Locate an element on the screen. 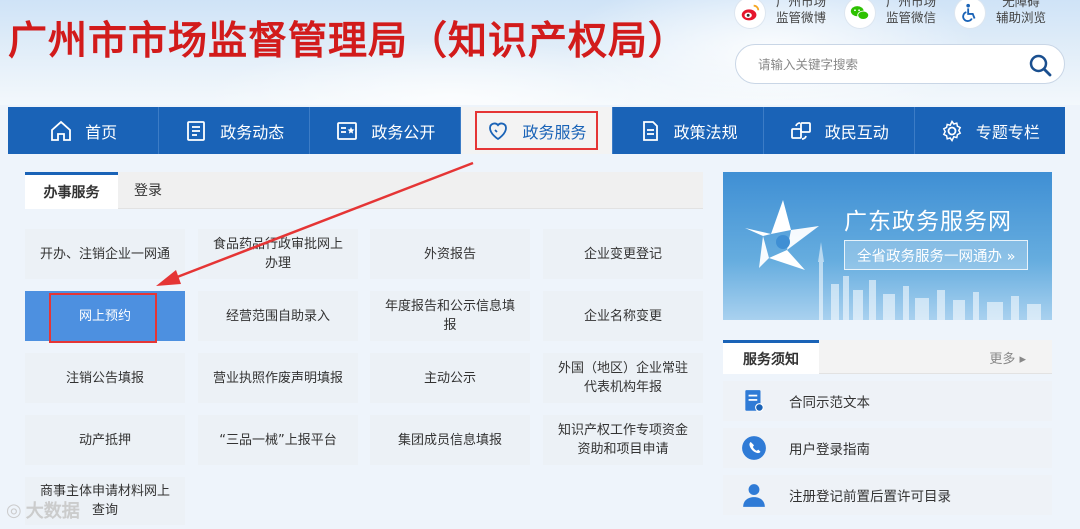  wechat-icon is located at coordinates (860, 14).